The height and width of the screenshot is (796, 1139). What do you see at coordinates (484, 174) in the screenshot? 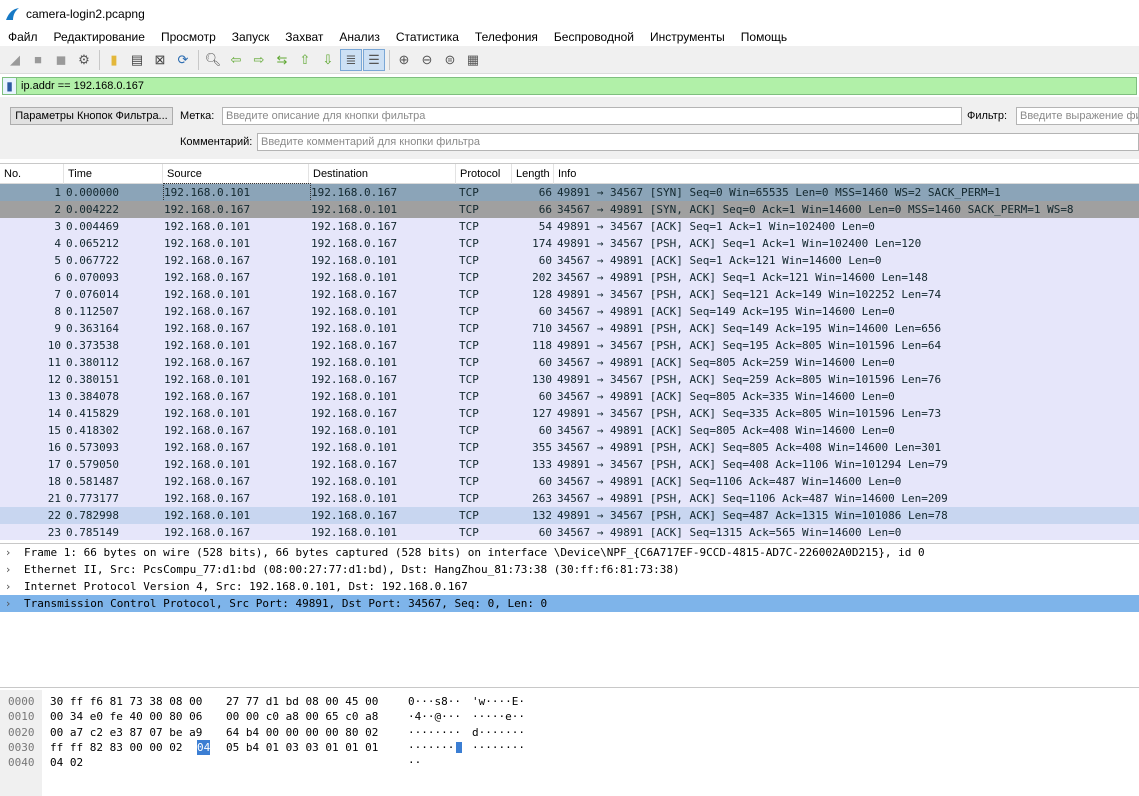
I see `column-header-protocol: Protocol` at bounding box center [484, 174].